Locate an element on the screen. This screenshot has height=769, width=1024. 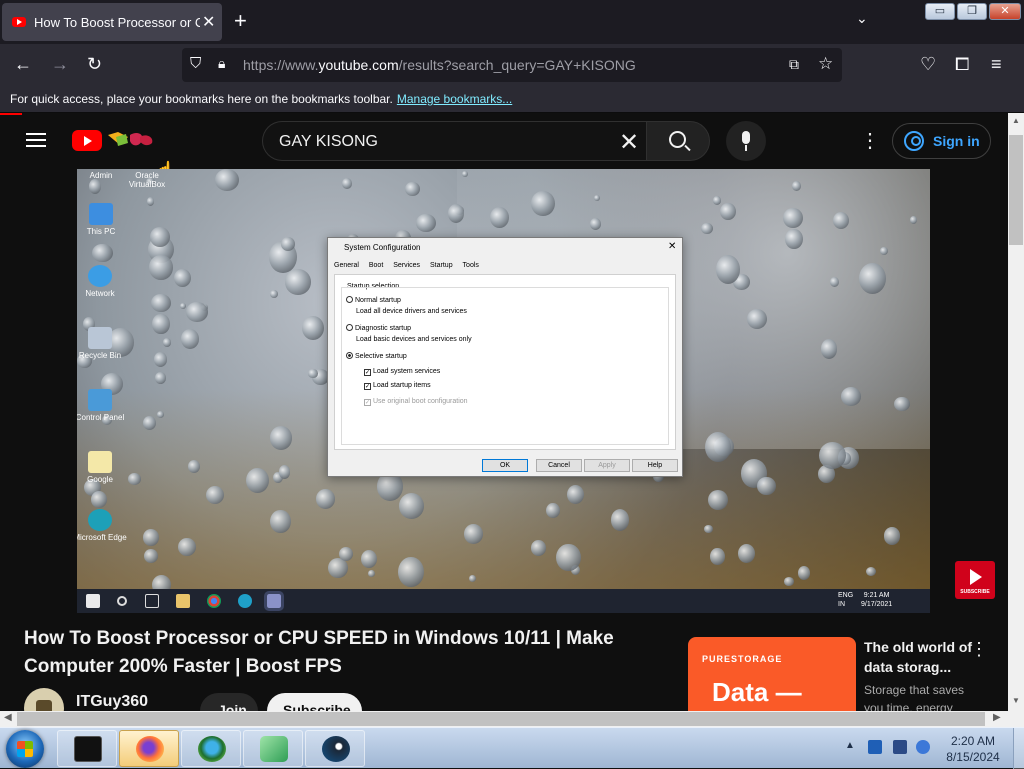
window-close-button: ✕ is located at coordinates (1005, 11).